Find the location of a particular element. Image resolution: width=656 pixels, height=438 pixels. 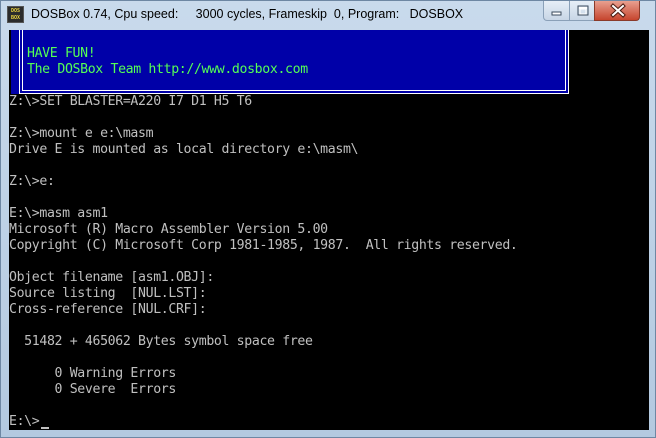

terminal-line: Z:\>SET BLASTER=A220 I7 D1 H5 T6 is located at coordinates (130, 101).